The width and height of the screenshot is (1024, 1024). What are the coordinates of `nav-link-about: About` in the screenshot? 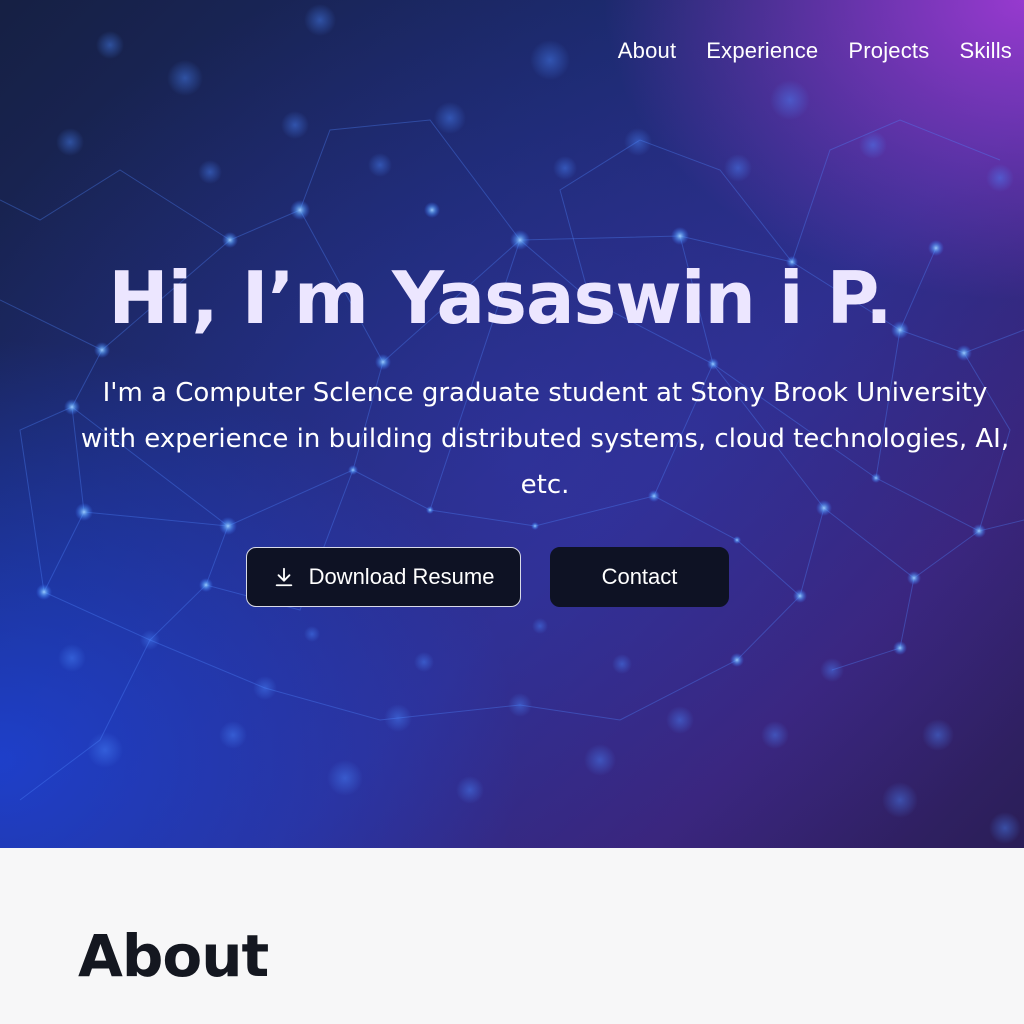 It's located at (647, 51).